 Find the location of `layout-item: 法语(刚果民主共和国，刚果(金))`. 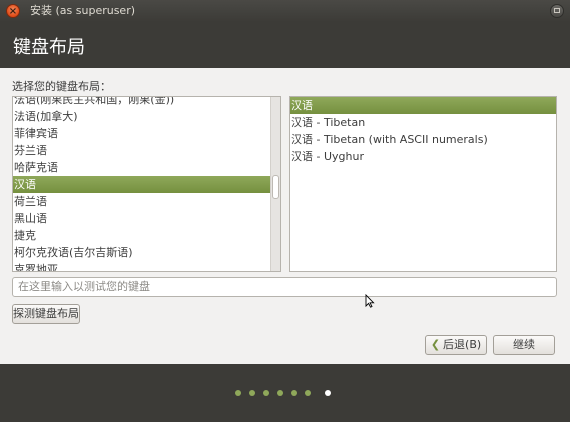

layout-item: 法语(刚果民主共和国，刚果(金)) is located at coordinates (146, 102).